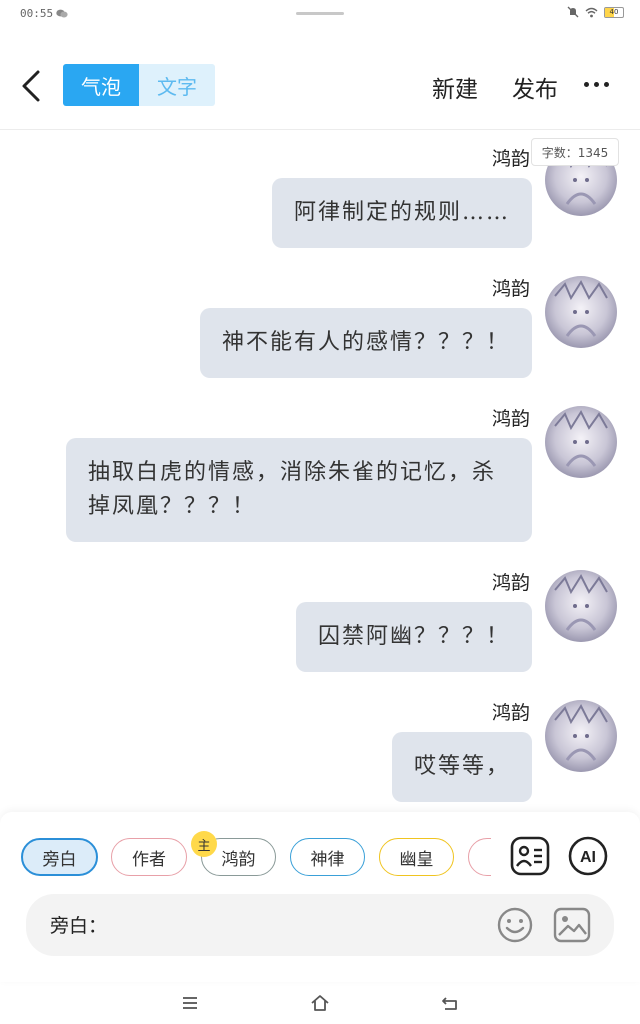 This screenshot has width=640, height=1024. Describe the element at coordinates (149, 857) in the screenshot. I see `role-chip-author: 作者` at that location.